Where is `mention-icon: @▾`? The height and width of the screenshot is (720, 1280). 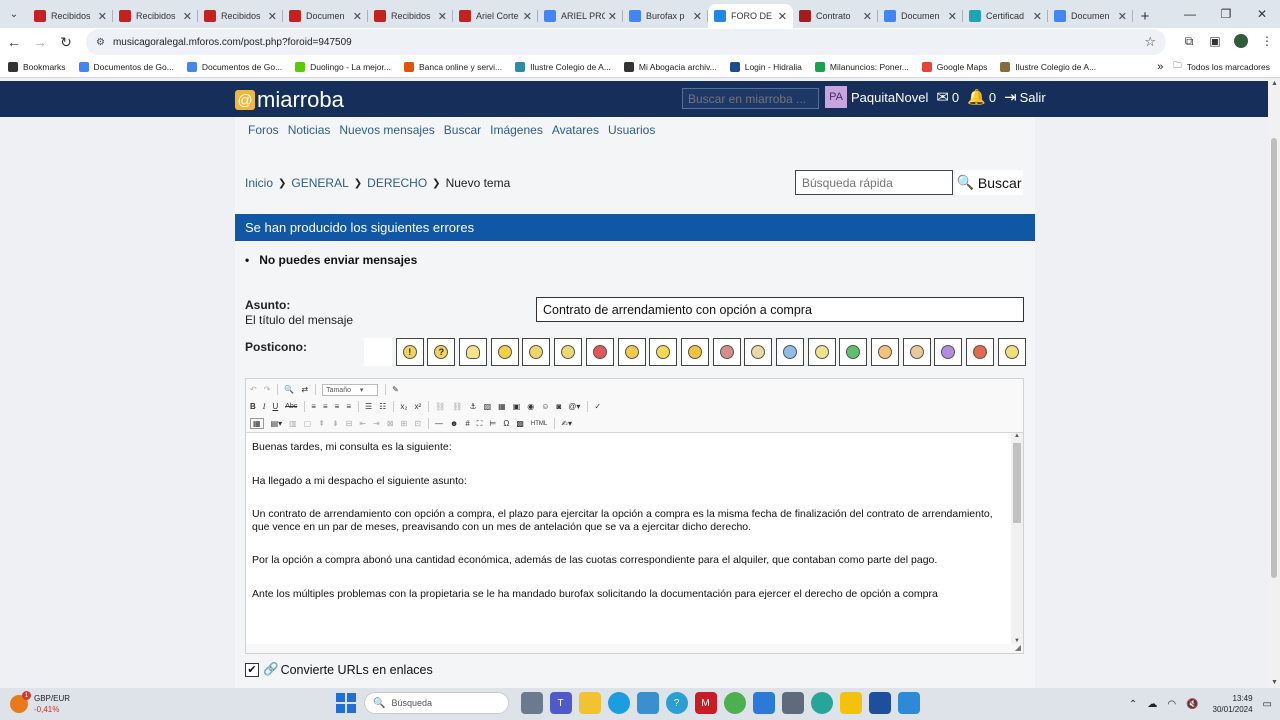
mention-icon: @▾ is located at coordinates (574, 406).